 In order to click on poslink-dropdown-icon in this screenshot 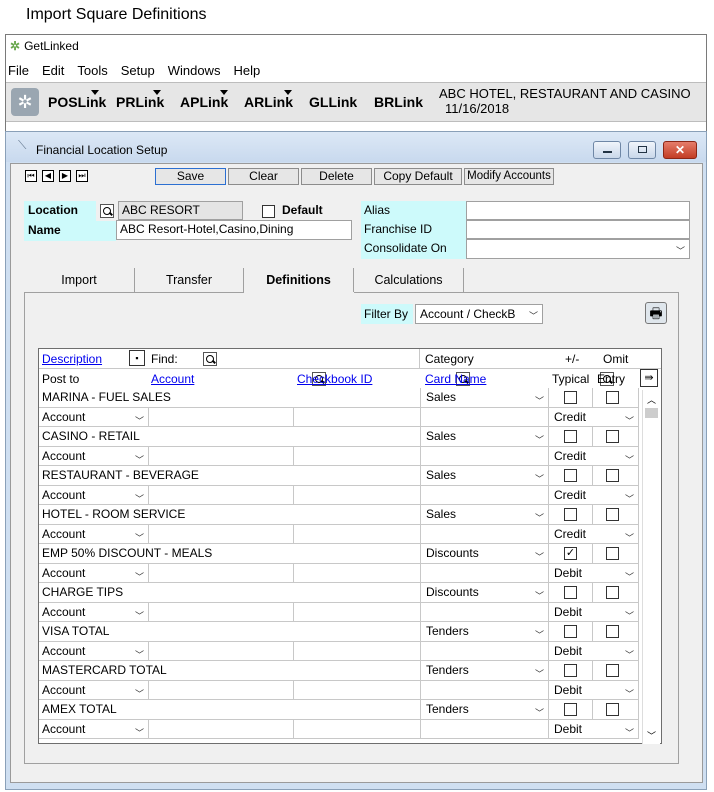, I will do `click(95, 92)`.